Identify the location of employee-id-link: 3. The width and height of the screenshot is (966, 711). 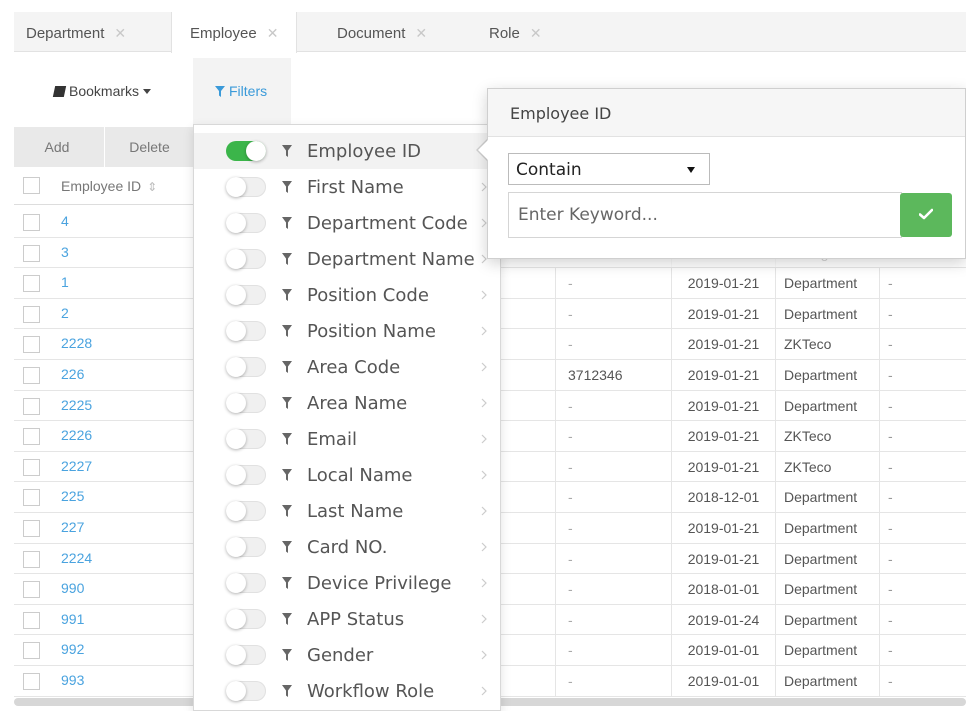
(65, 252).